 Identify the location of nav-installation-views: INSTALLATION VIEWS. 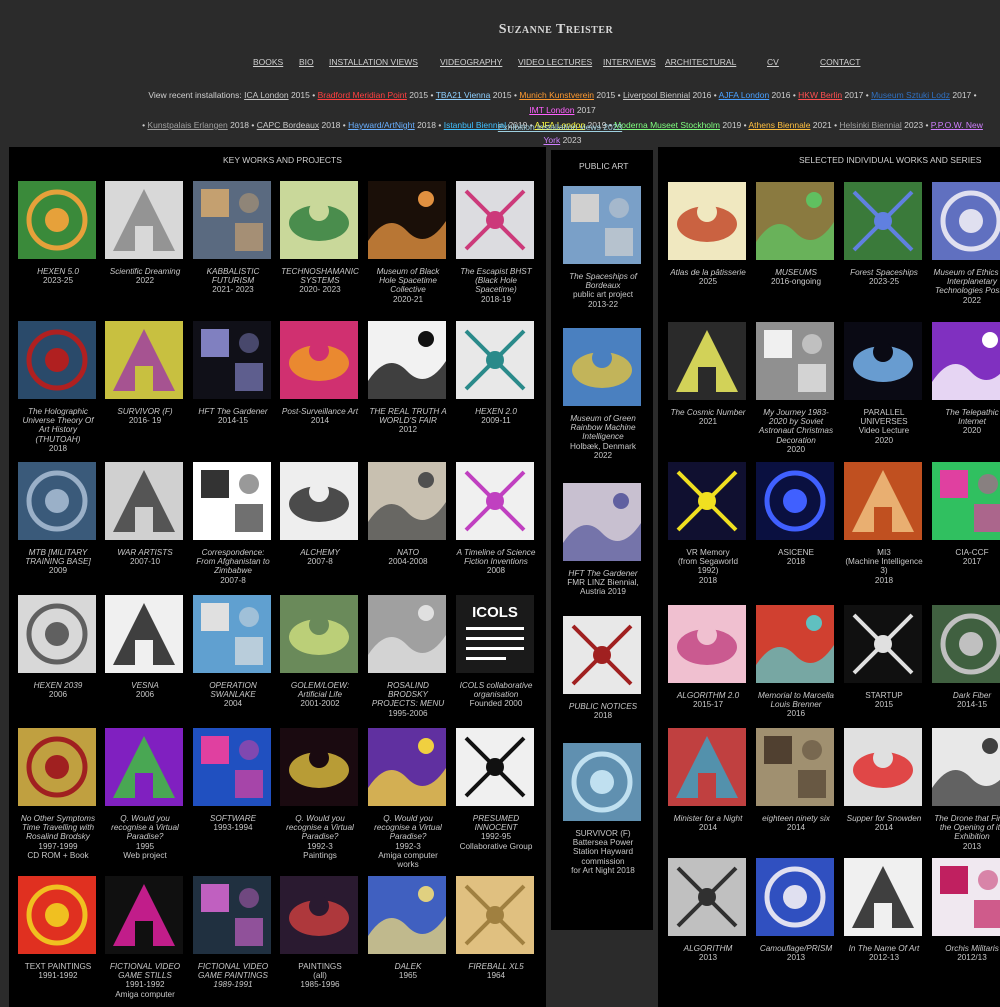
(373, 62).